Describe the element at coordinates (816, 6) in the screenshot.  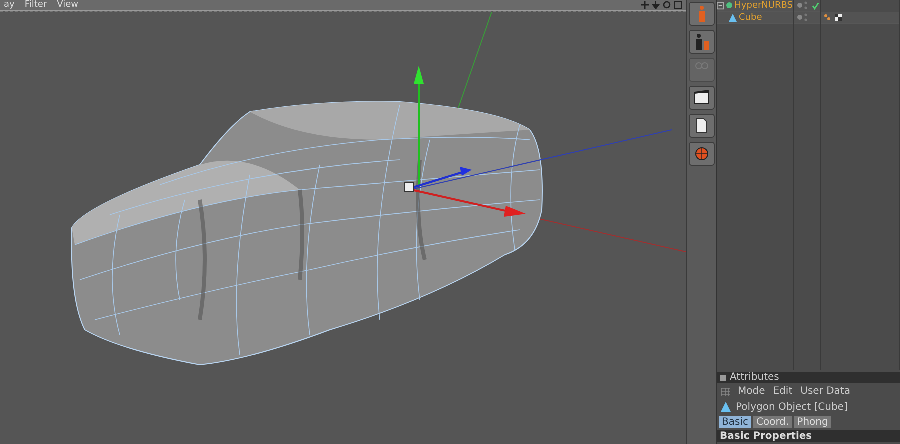
I see `check-icon` at that location.